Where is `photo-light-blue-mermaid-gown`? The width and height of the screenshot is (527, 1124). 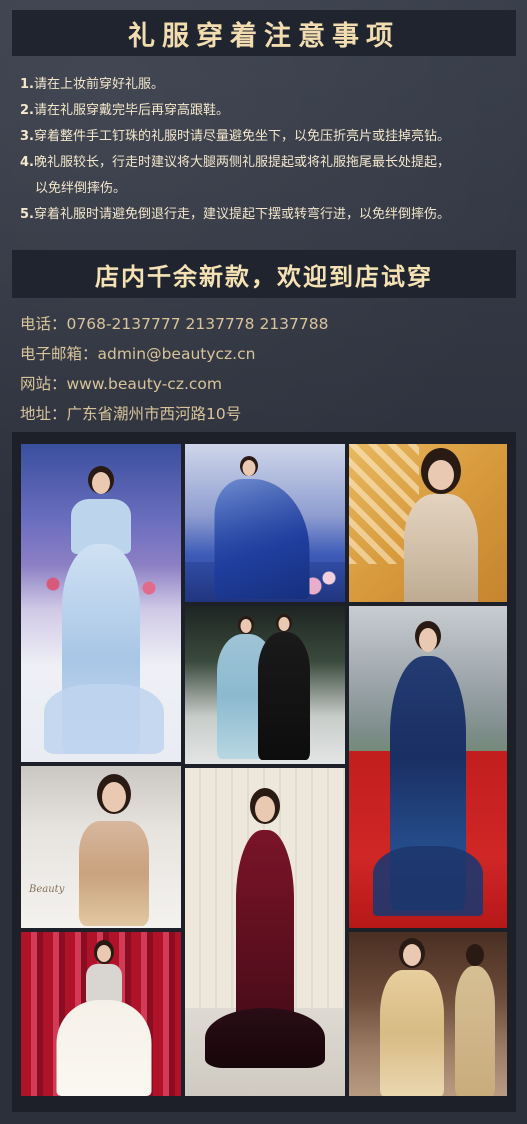
photo-light-blue-mermaid-gown is located at coordinates (101, 603).